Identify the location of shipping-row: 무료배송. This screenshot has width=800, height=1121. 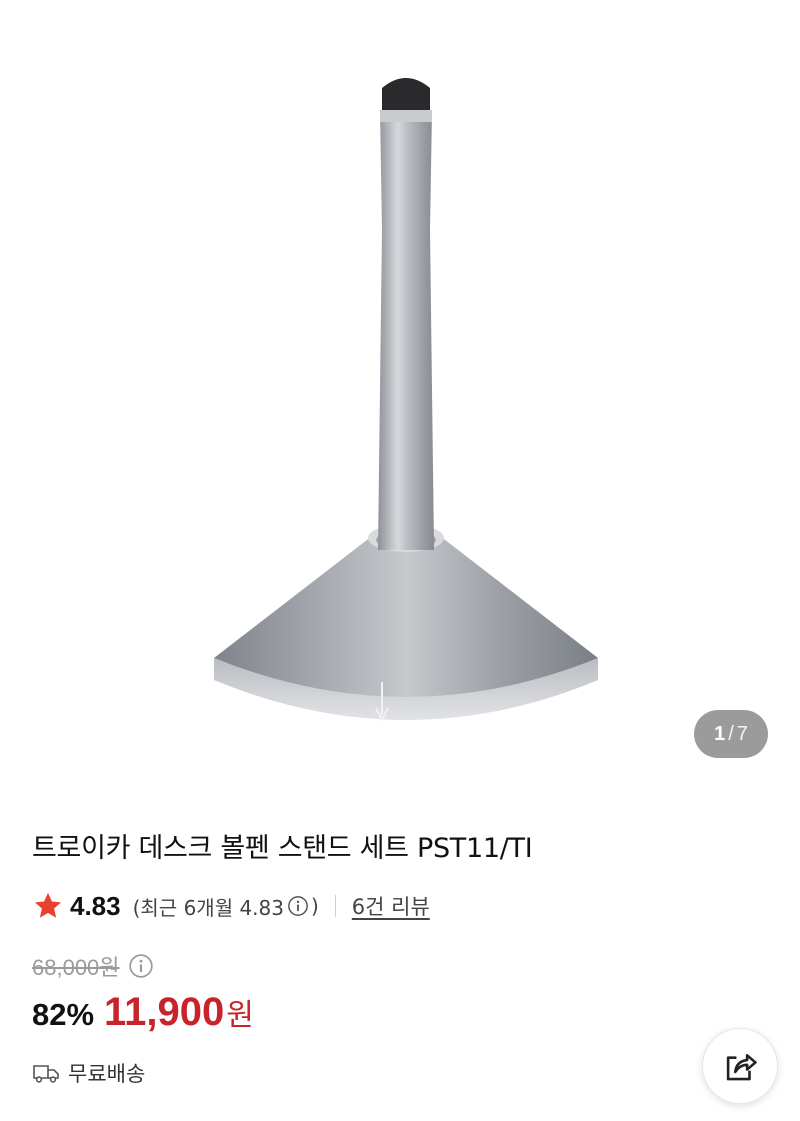
(88, 1073).